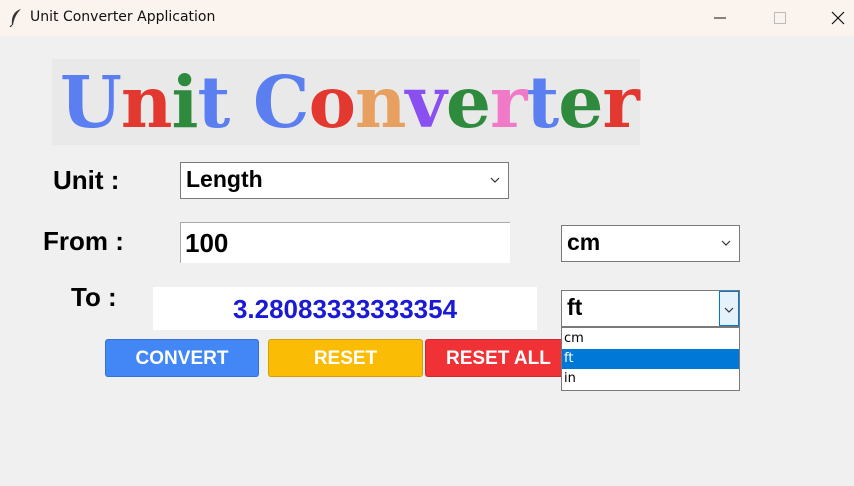  Describe the element at coordinates (123, 17) in the screenshot. I see `window-title: Unit Converter Application` at that location.